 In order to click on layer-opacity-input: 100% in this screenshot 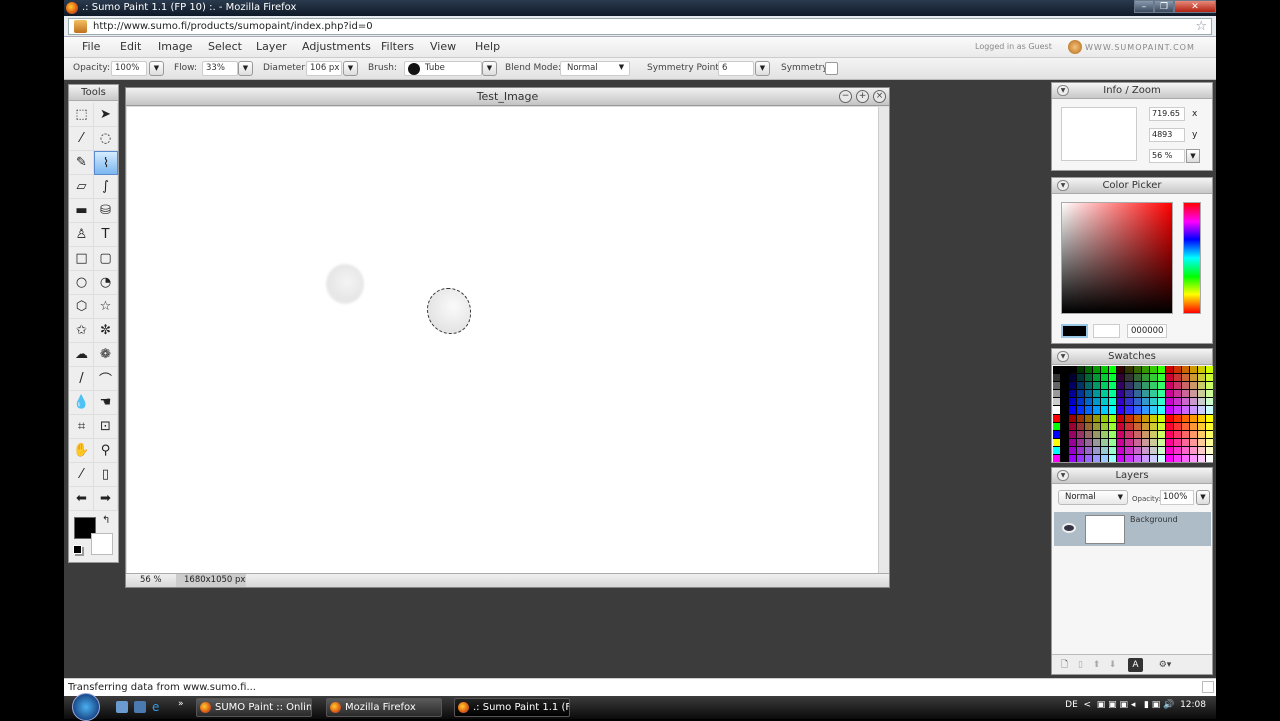, I will do `click(1177, 497)`.